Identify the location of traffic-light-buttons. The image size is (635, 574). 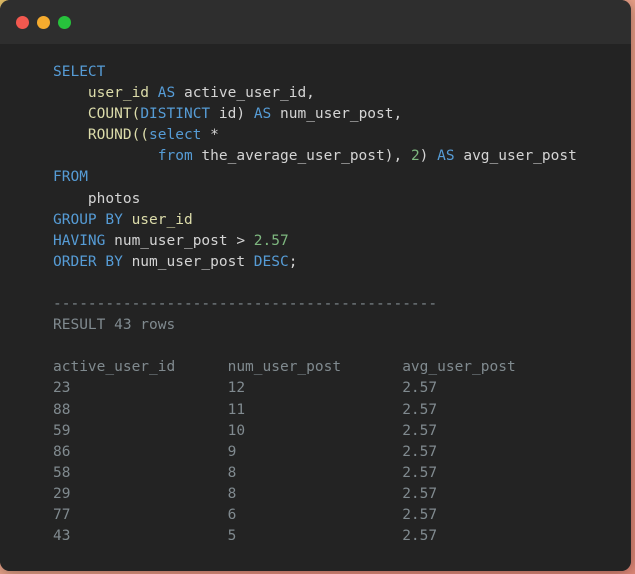
(43, 22).